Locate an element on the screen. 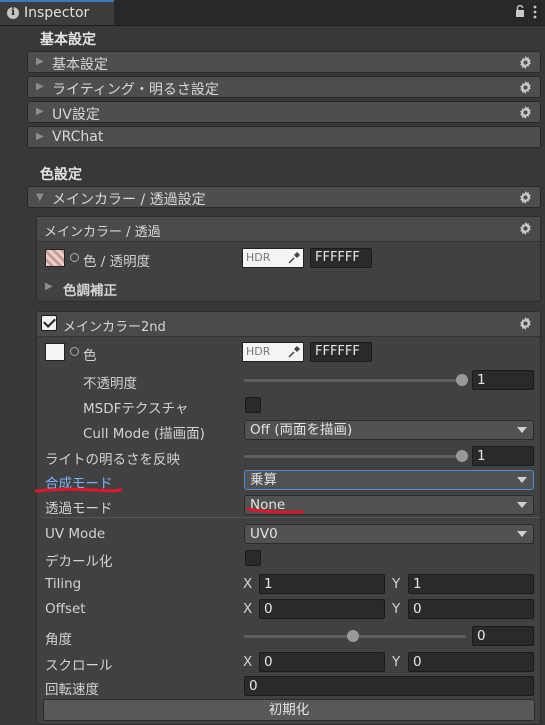  row-main-color: 色 / 透明度 HDR FFFFFF is located at coordinates (288, 258).